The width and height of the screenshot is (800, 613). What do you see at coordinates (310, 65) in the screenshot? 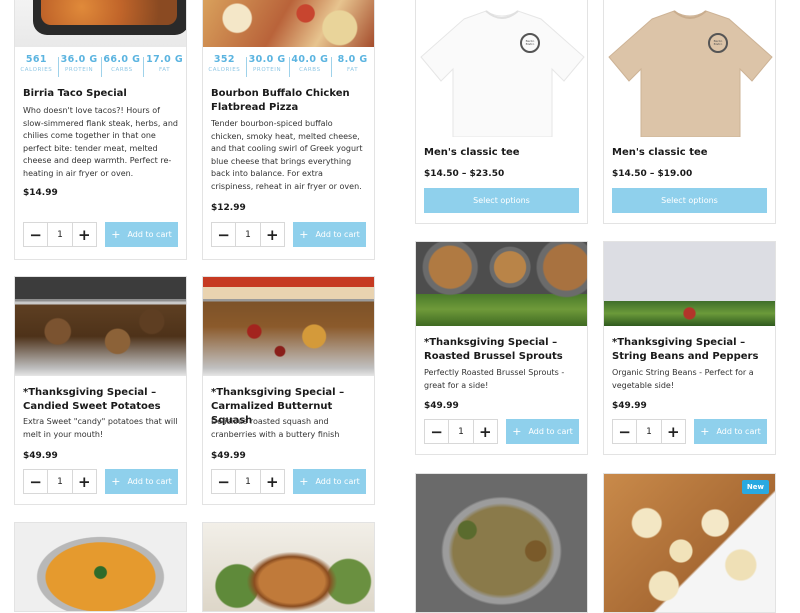
I see `macro-carbs: 40.0 G CARBS` at bounding box center [310, 65].